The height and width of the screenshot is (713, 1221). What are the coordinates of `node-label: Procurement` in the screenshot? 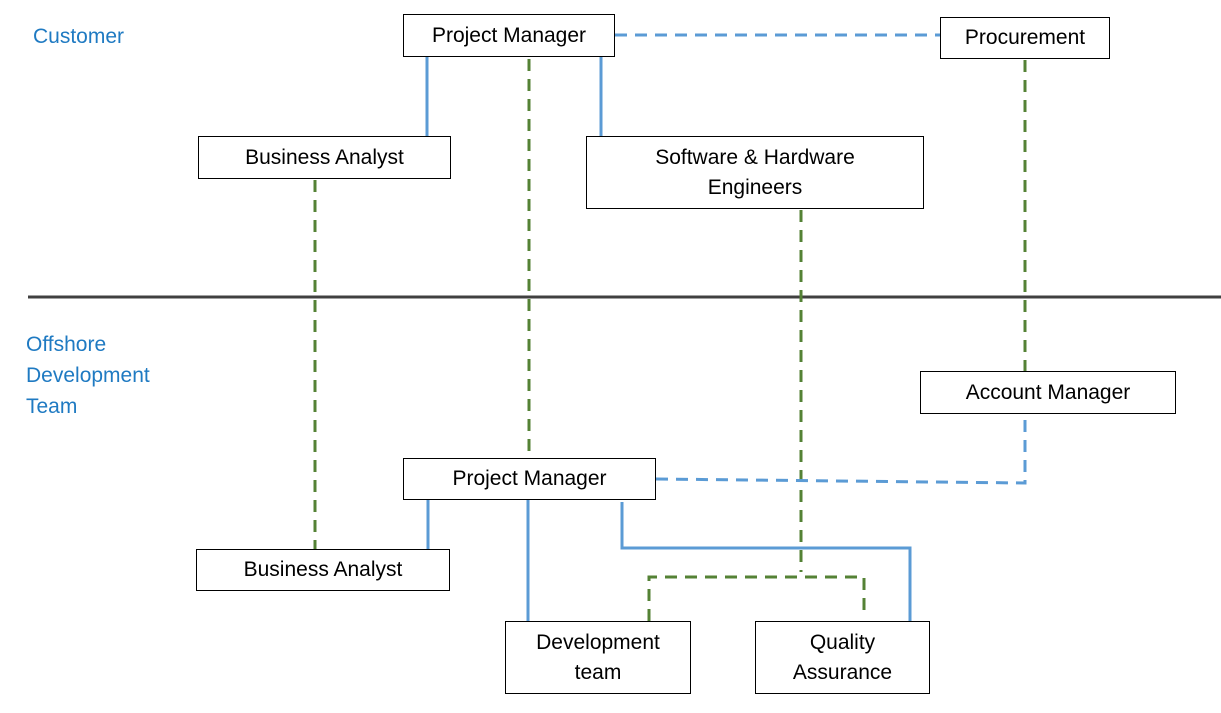 It's located at (1025, 37).